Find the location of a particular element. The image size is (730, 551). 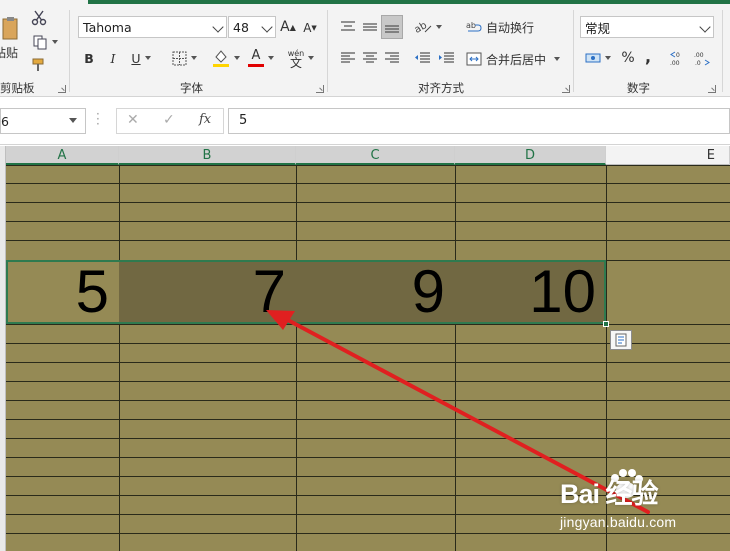

cut-button is located at coordinates (39, 18).